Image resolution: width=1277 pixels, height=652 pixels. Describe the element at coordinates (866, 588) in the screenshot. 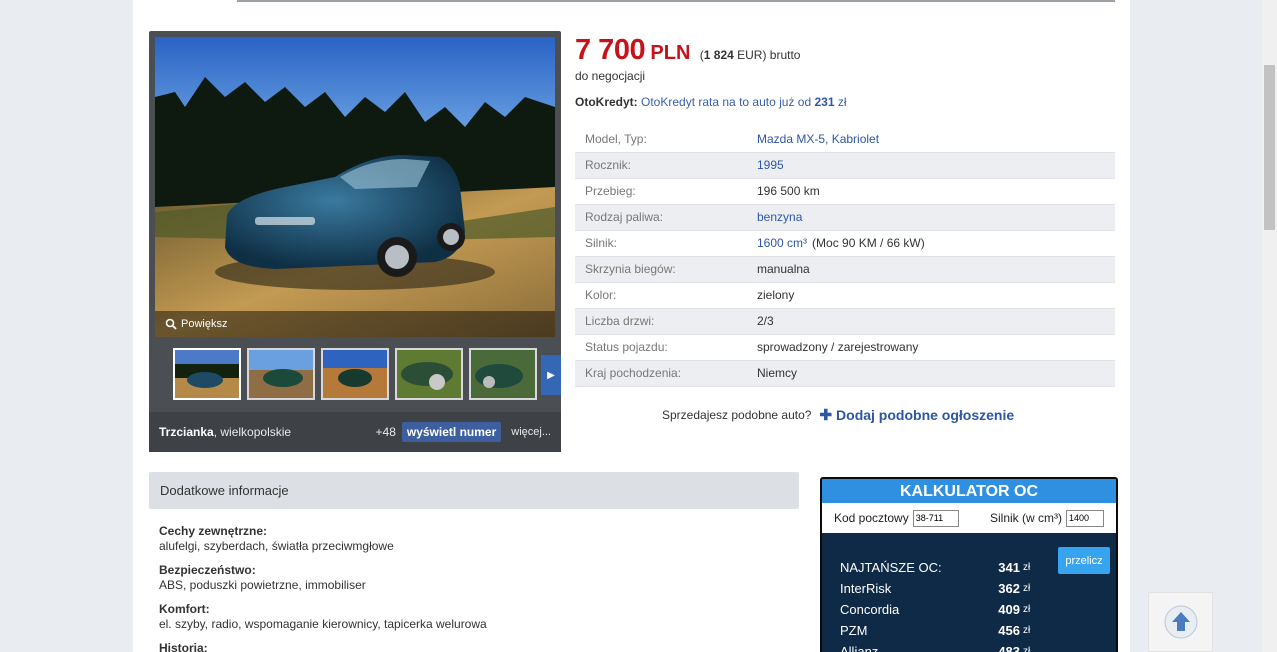

I see `insurer-name: InterRisk` at that location.